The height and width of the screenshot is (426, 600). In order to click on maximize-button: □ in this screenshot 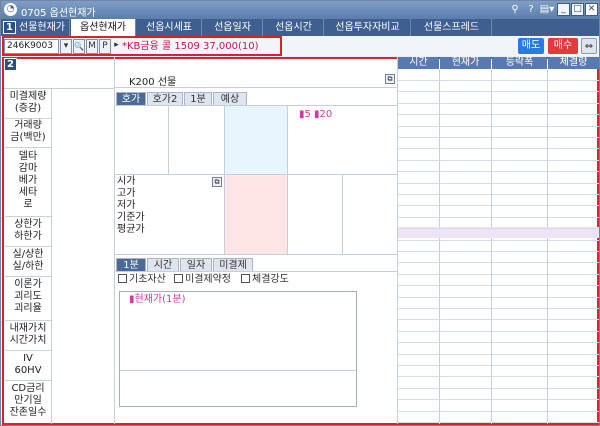, I will do `click(577, 9)`.